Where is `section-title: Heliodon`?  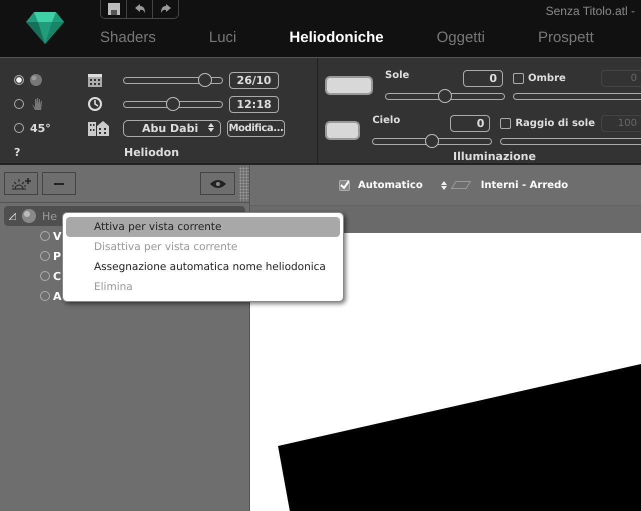 section-title: Heliodon is located at coordinates (152, 152).